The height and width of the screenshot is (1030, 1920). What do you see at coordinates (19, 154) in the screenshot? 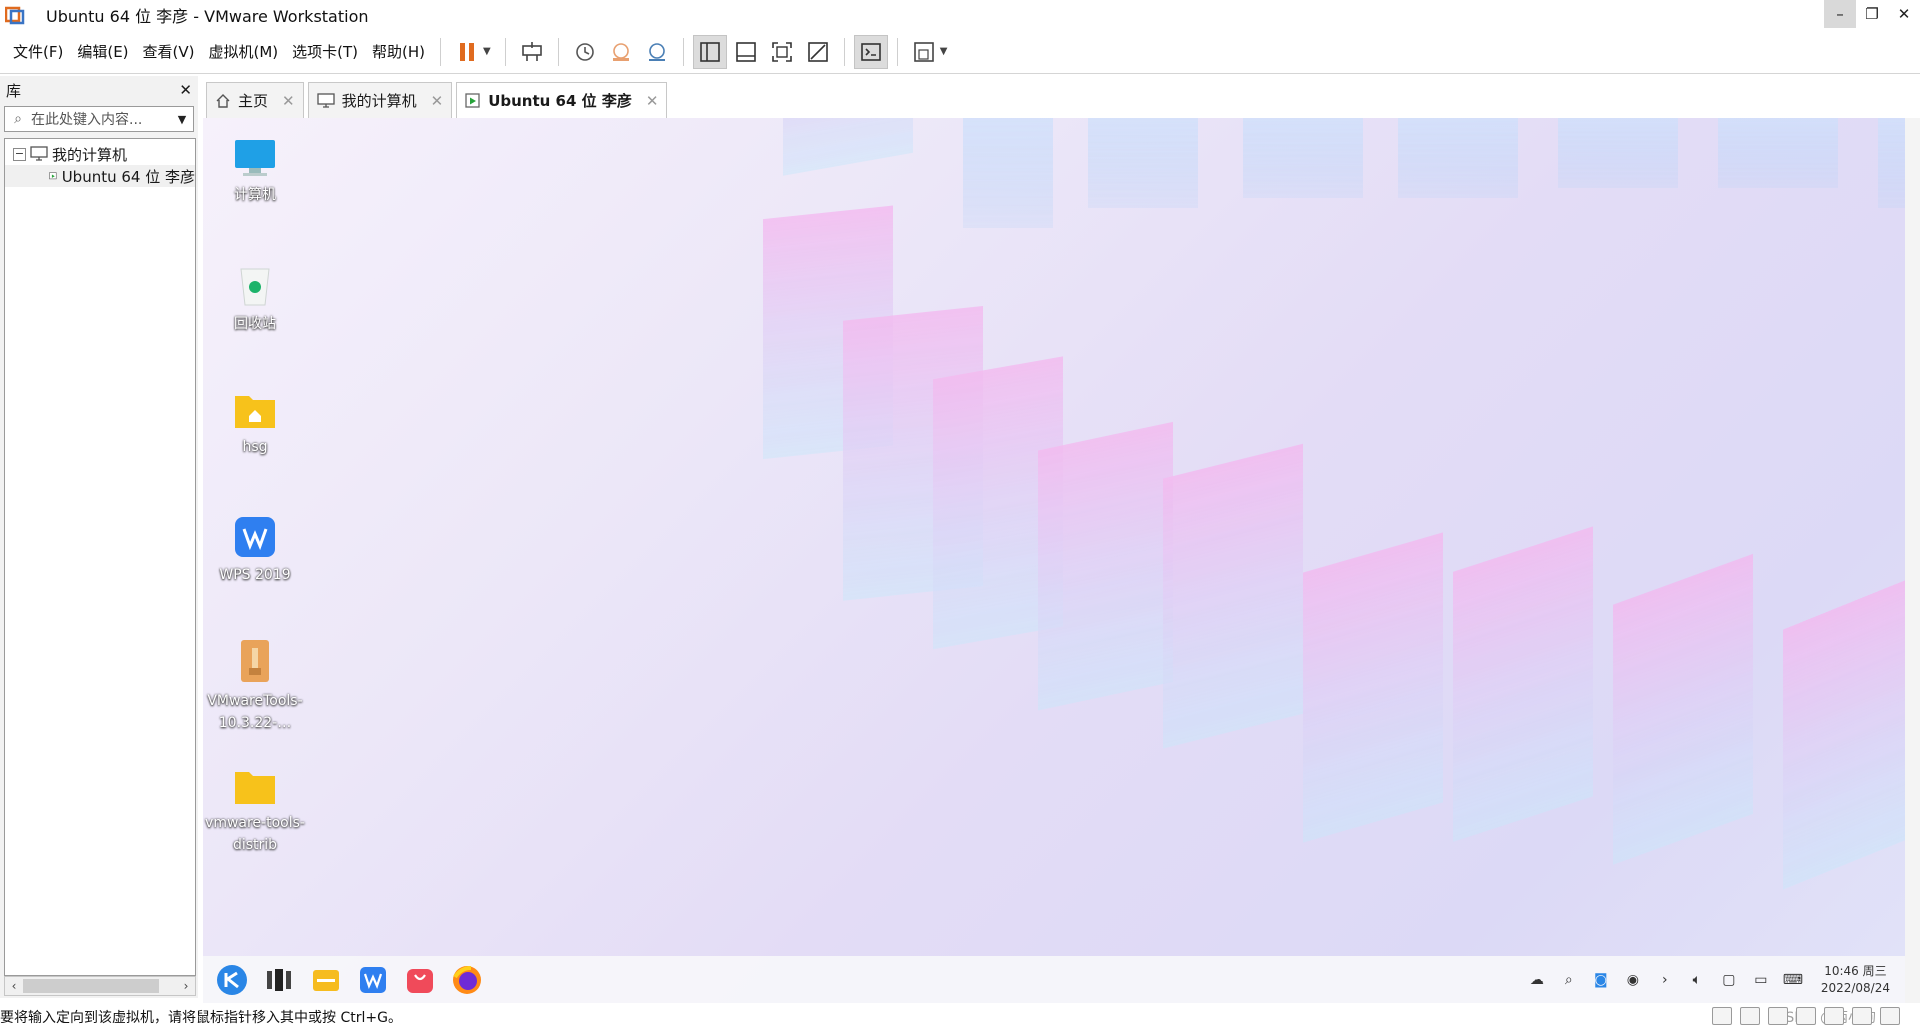
I see `collapse-icon: −` at bounding box center [19, 154].